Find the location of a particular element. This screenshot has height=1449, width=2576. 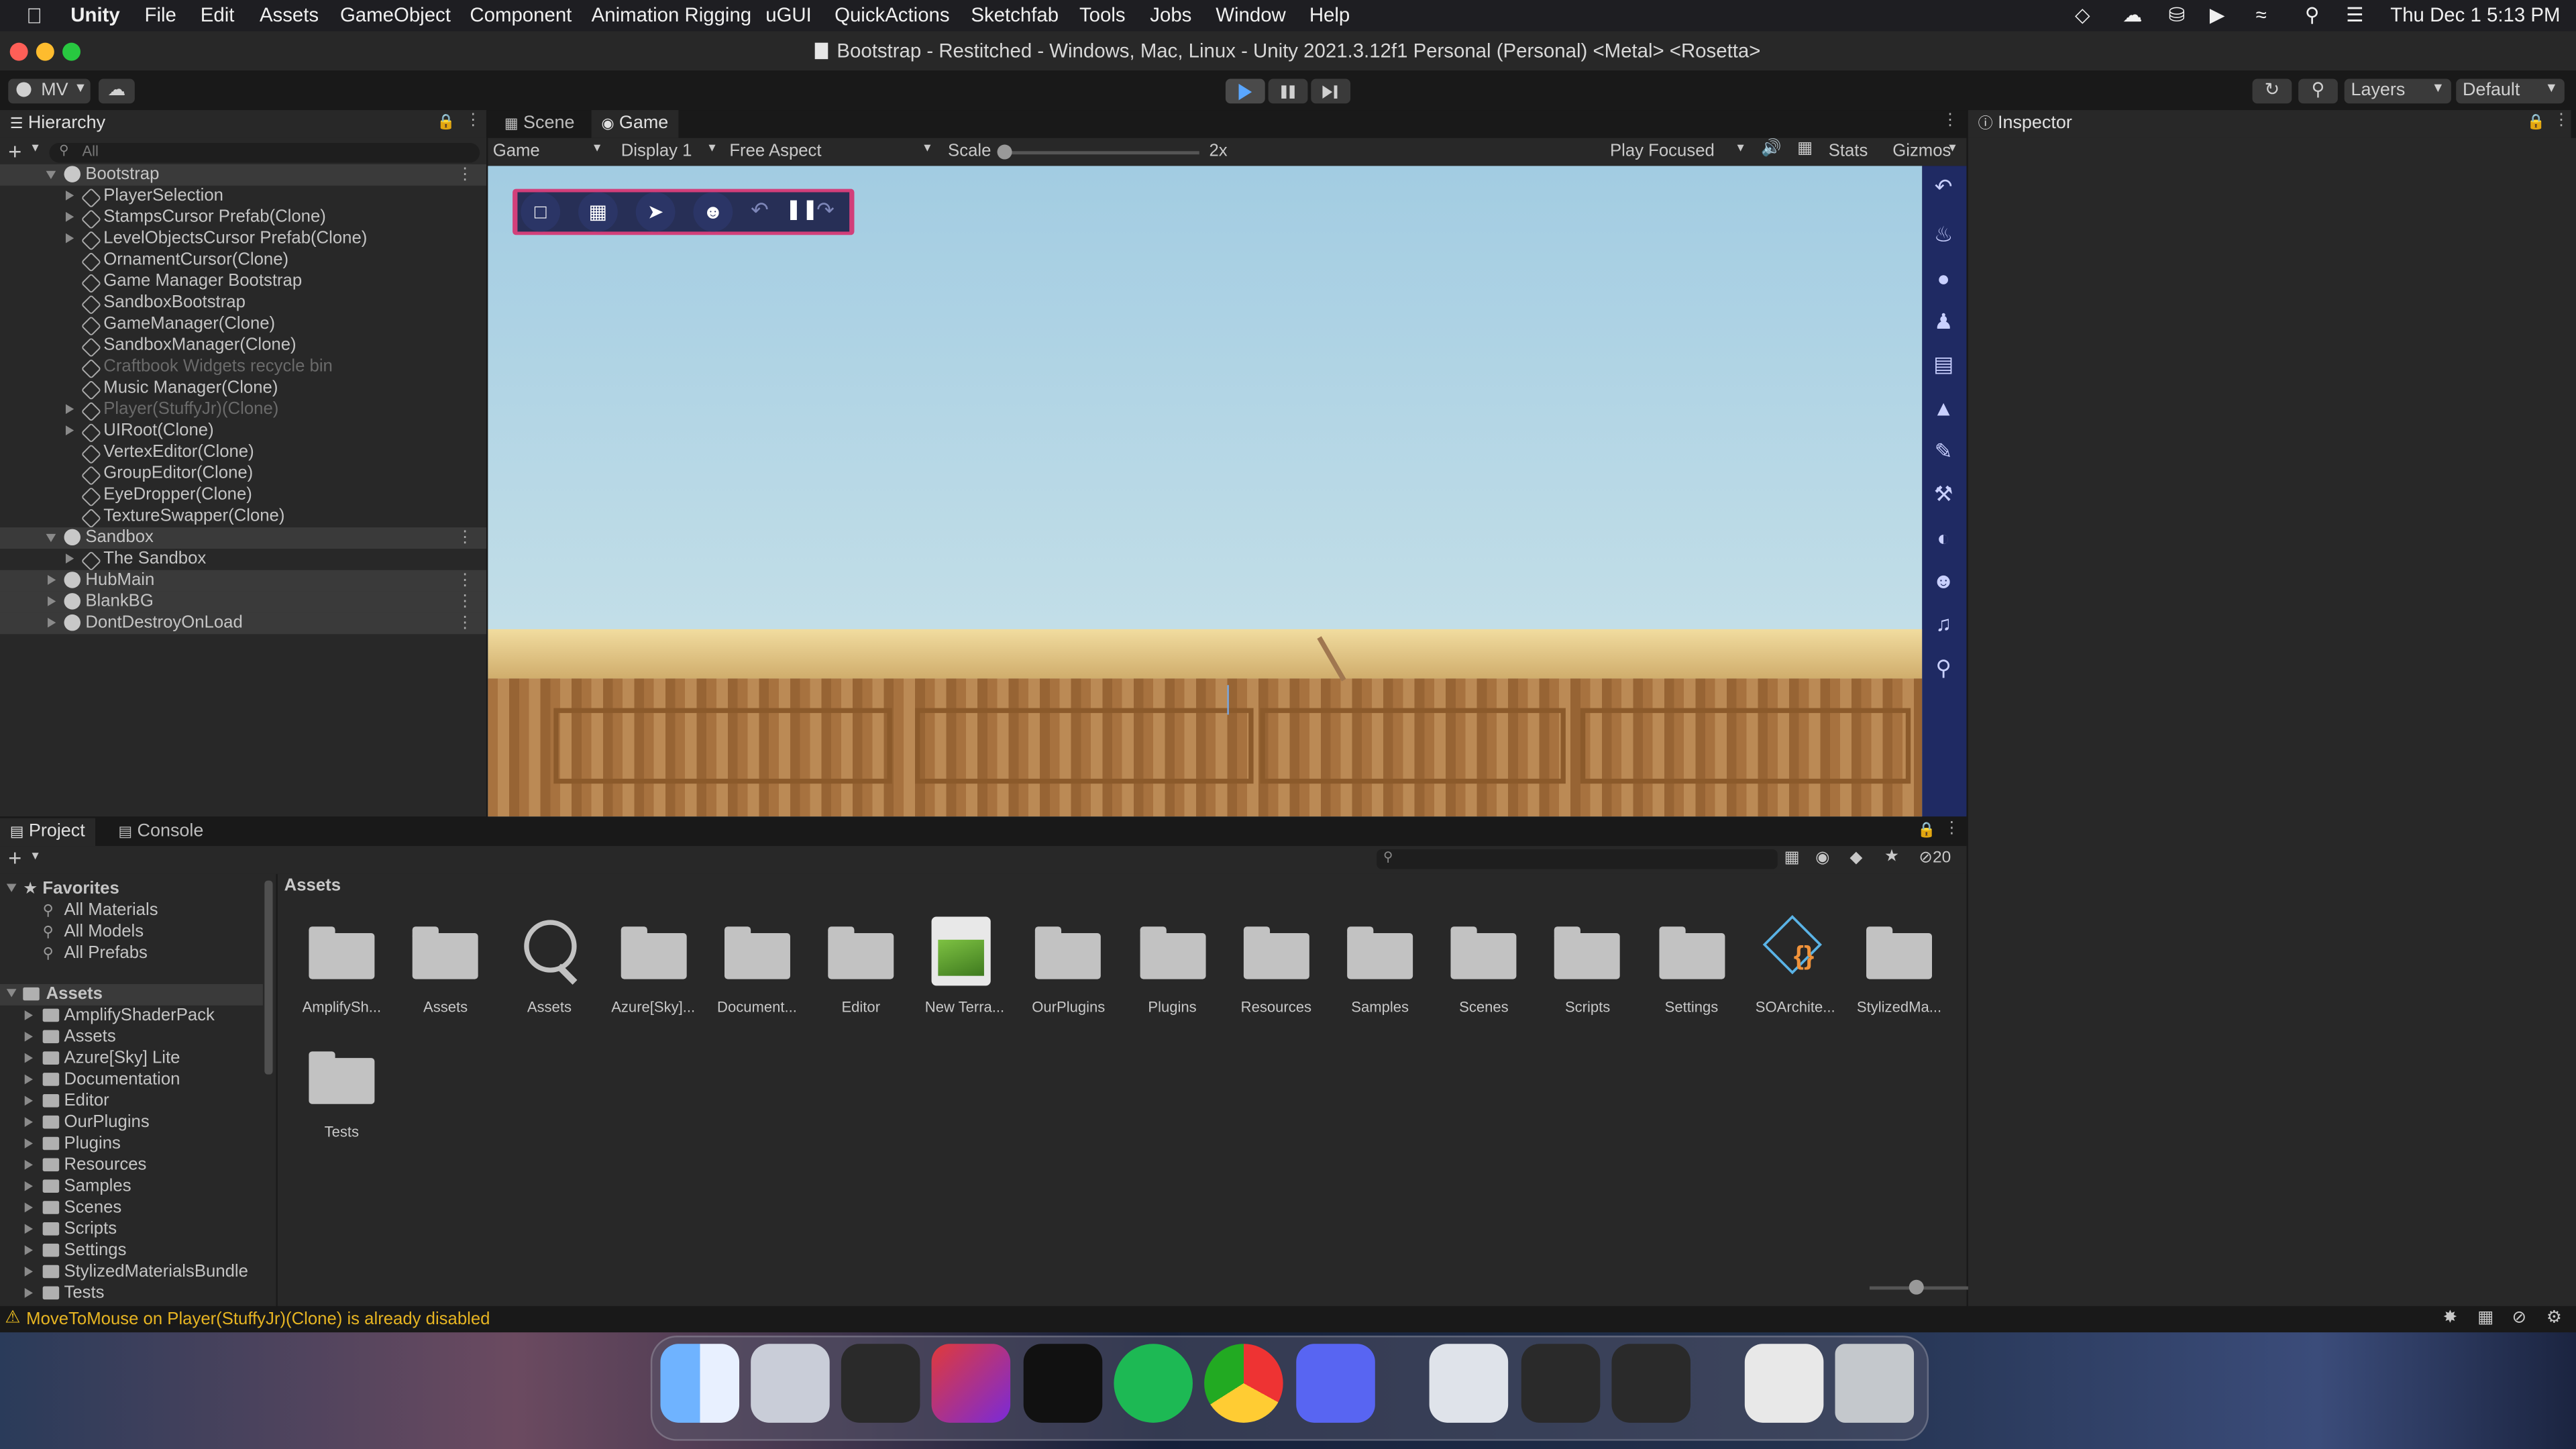

shirt-icon: ▲ is located at coordinates (1944, 409).